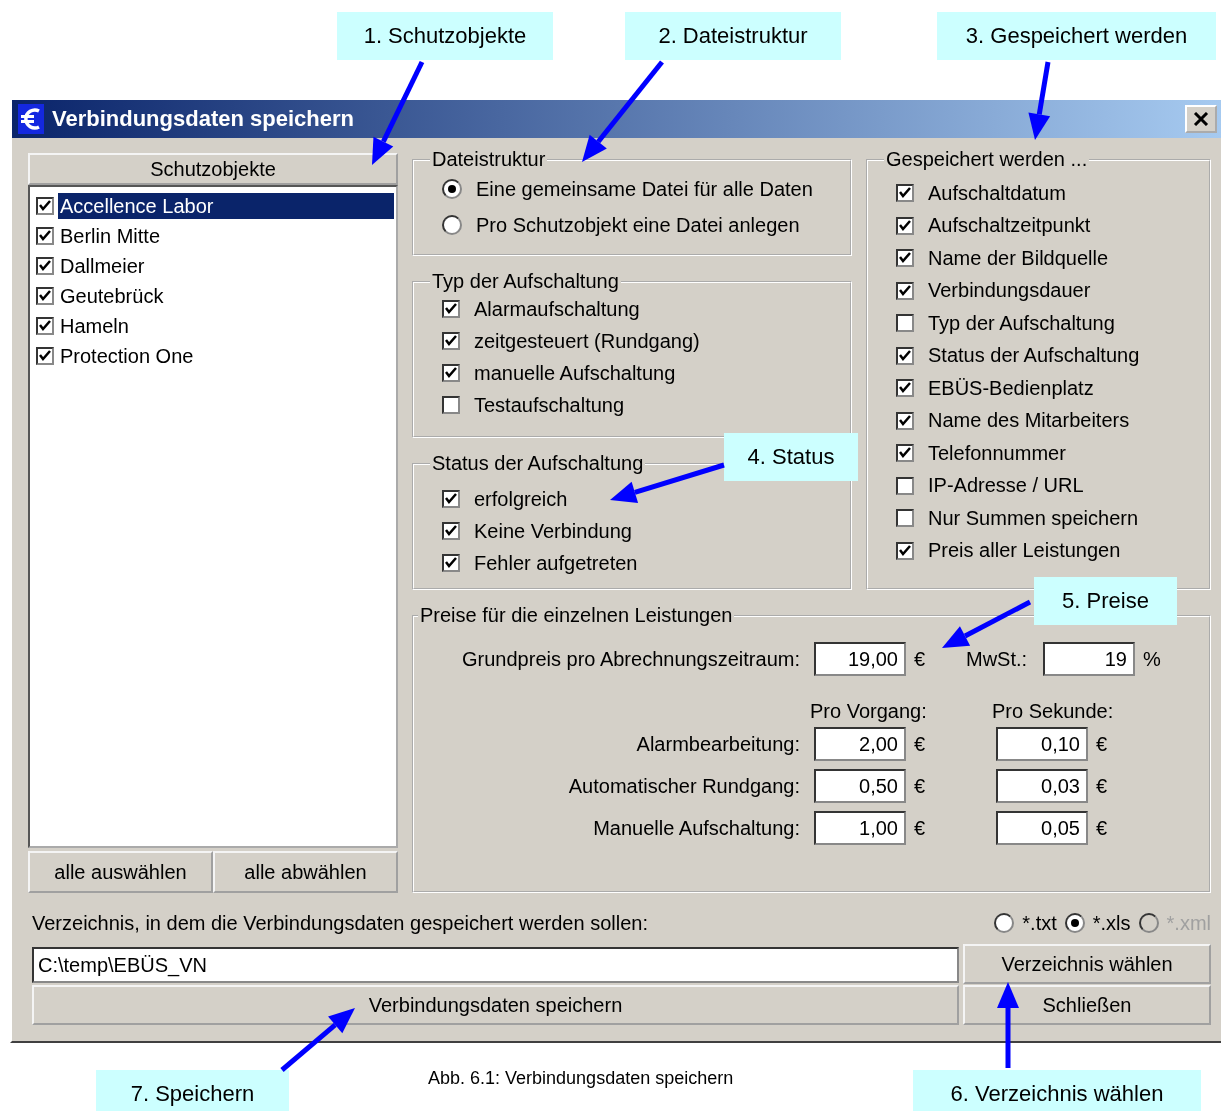 The width and height of the screenshot is (1221, 1111). What do you see at coordinates (495, 965) in the screenshot?
I see `path-field: C:\temp\EBÜS_VN` at bounding box center [495, 965].